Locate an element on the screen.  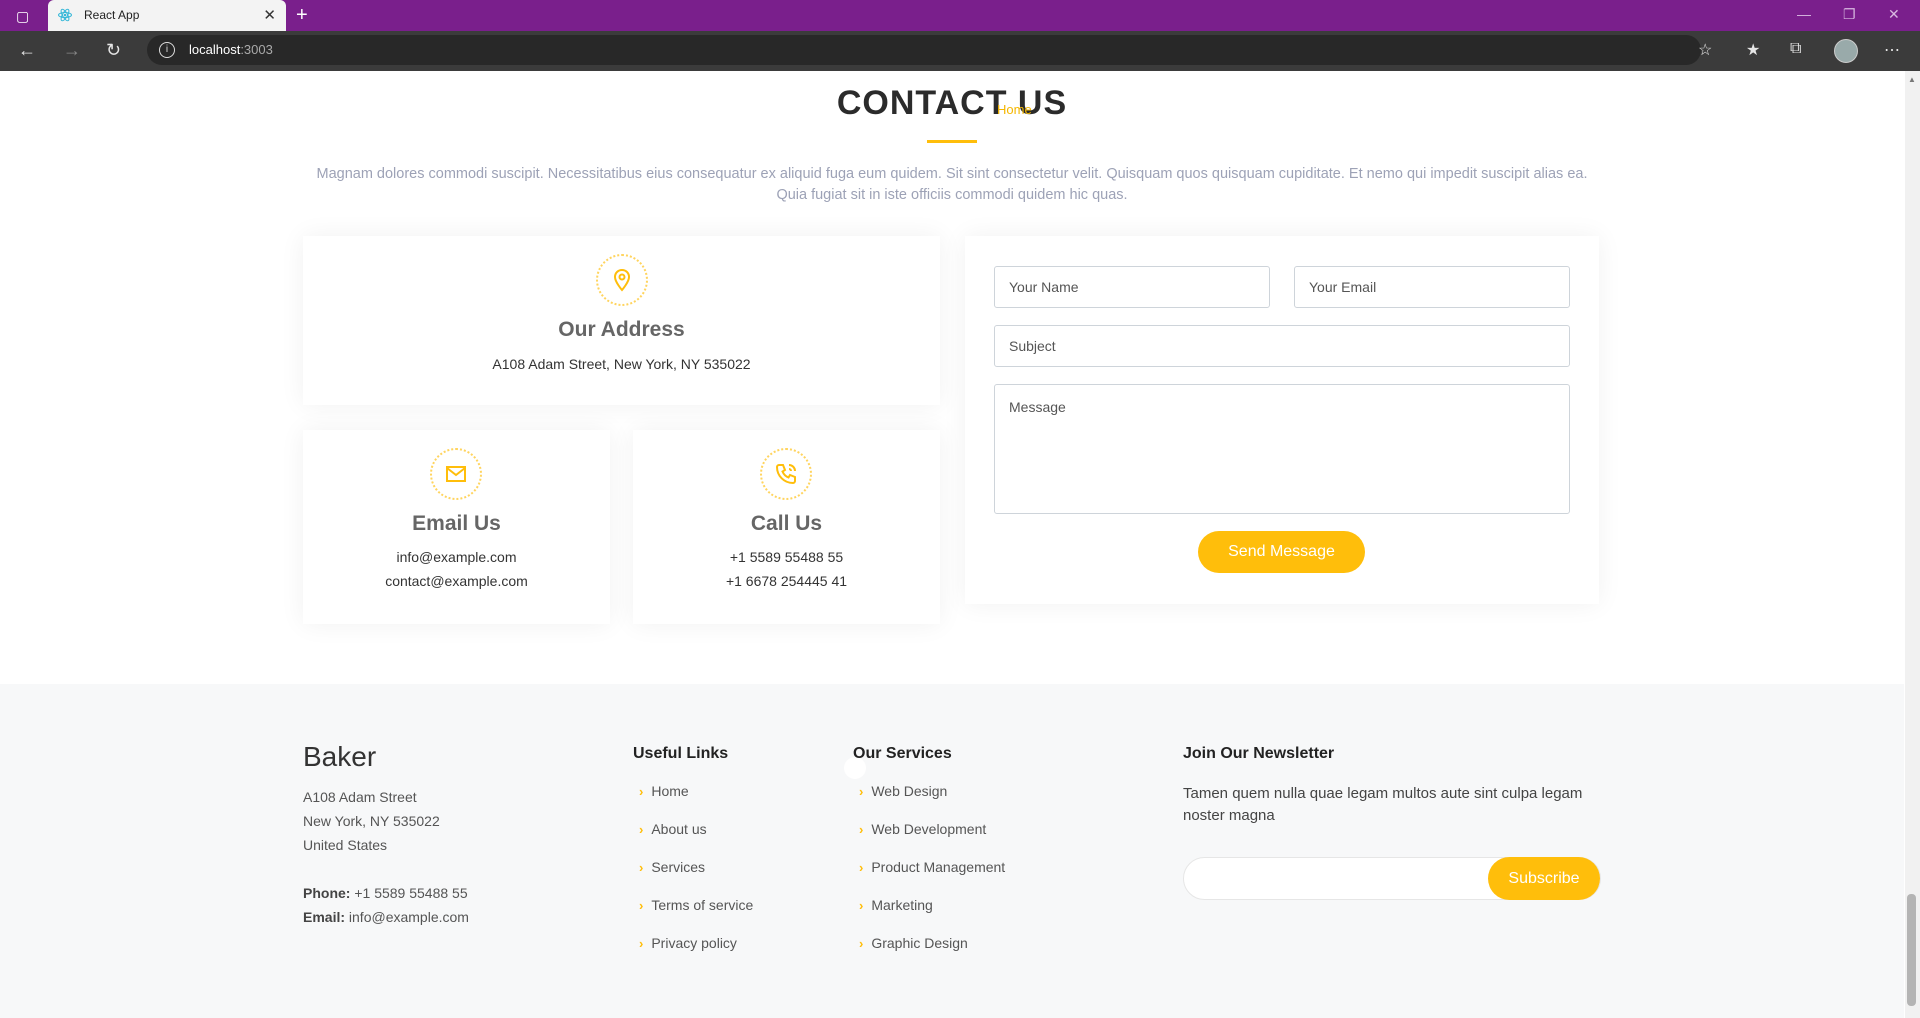
useful-link-home: › Home is located at coordinates (664, 791).